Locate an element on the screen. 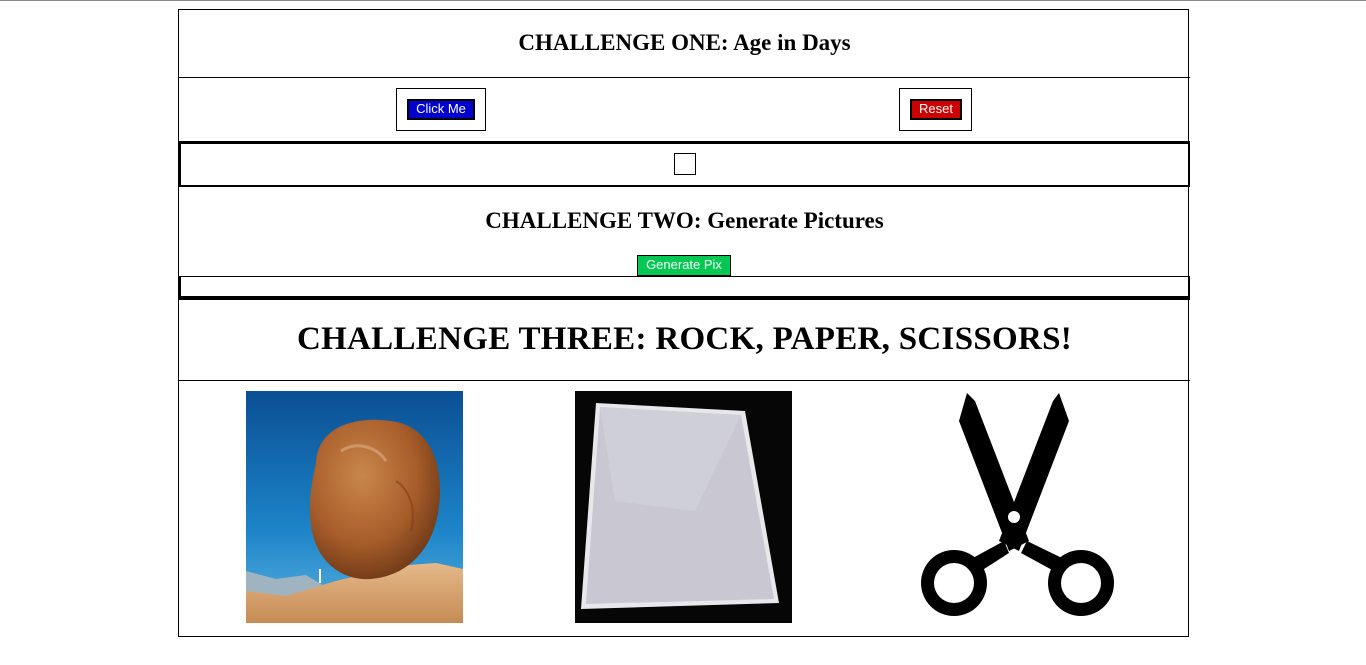 The image size is (1366, 665). reset-button-wrapper: Reset is located at coordinates (935, 109).